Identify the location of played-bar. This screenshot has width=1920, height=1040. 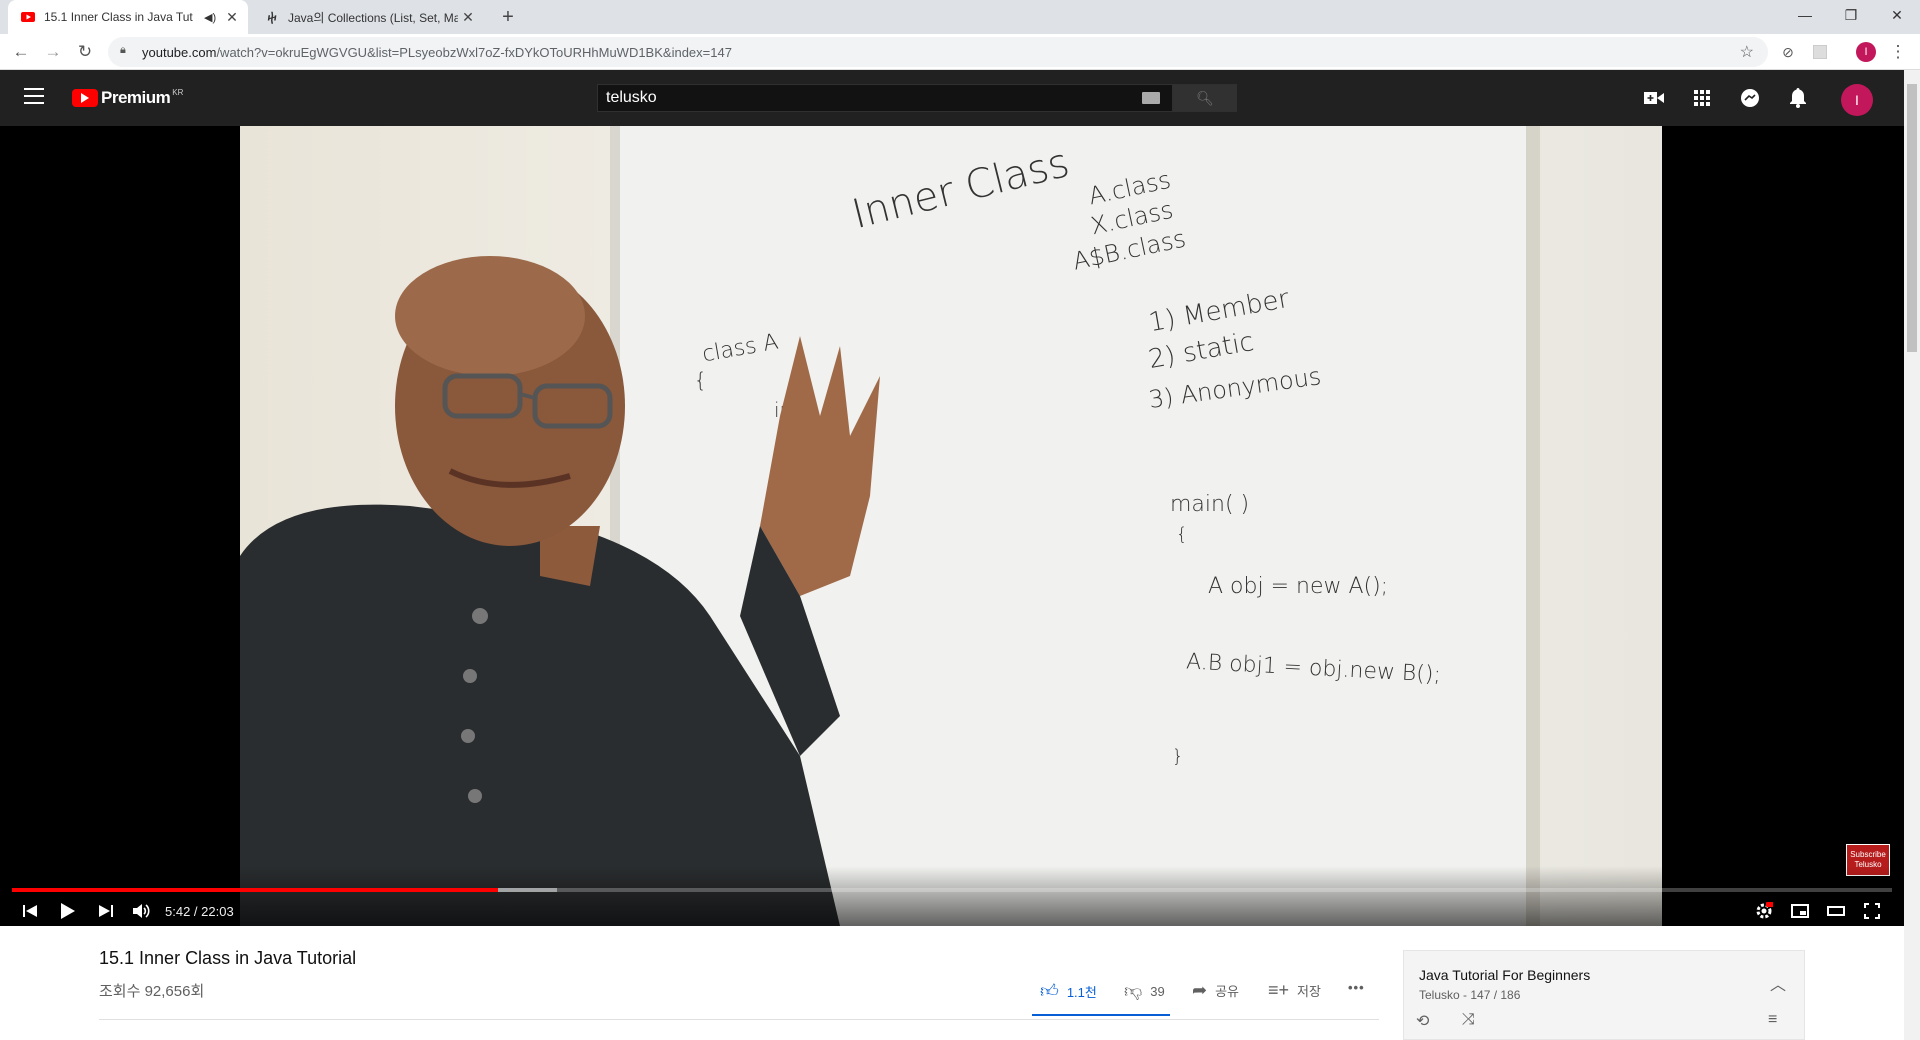
(255, 890).